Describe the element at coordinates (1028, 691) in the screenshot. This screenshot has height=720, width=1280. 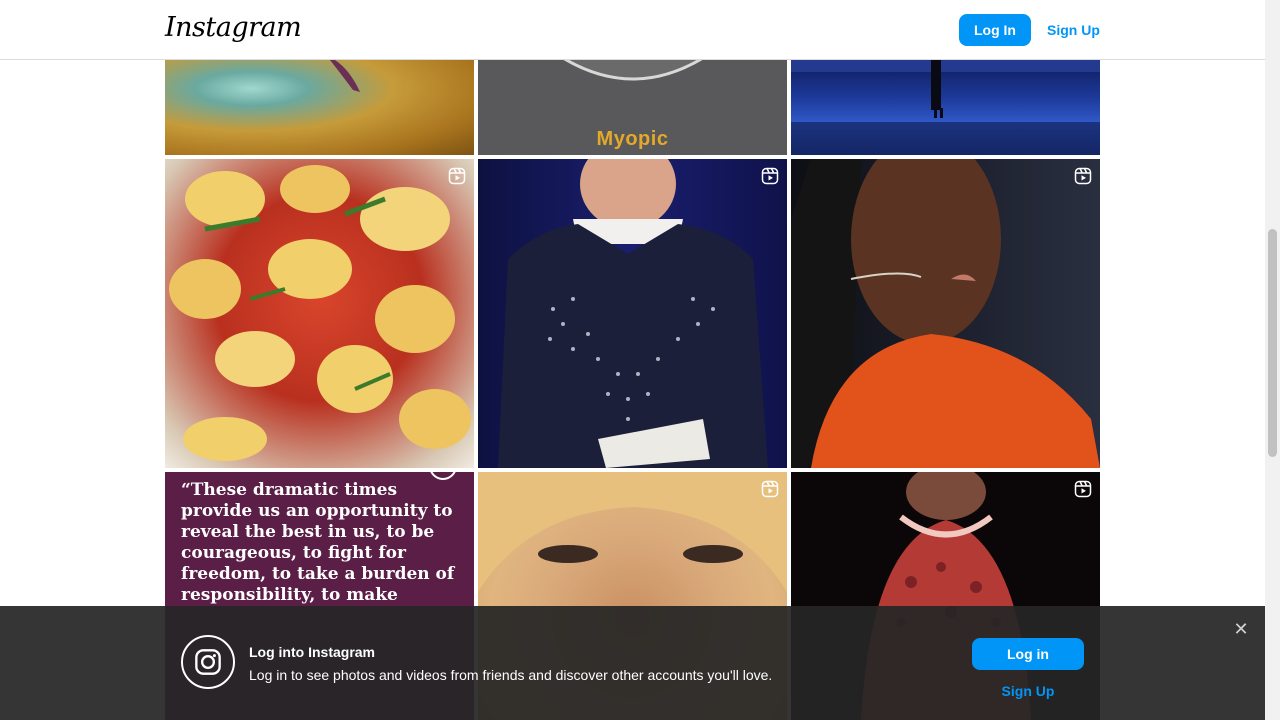
I see `banner-signup-button: Sign Up` at that location.